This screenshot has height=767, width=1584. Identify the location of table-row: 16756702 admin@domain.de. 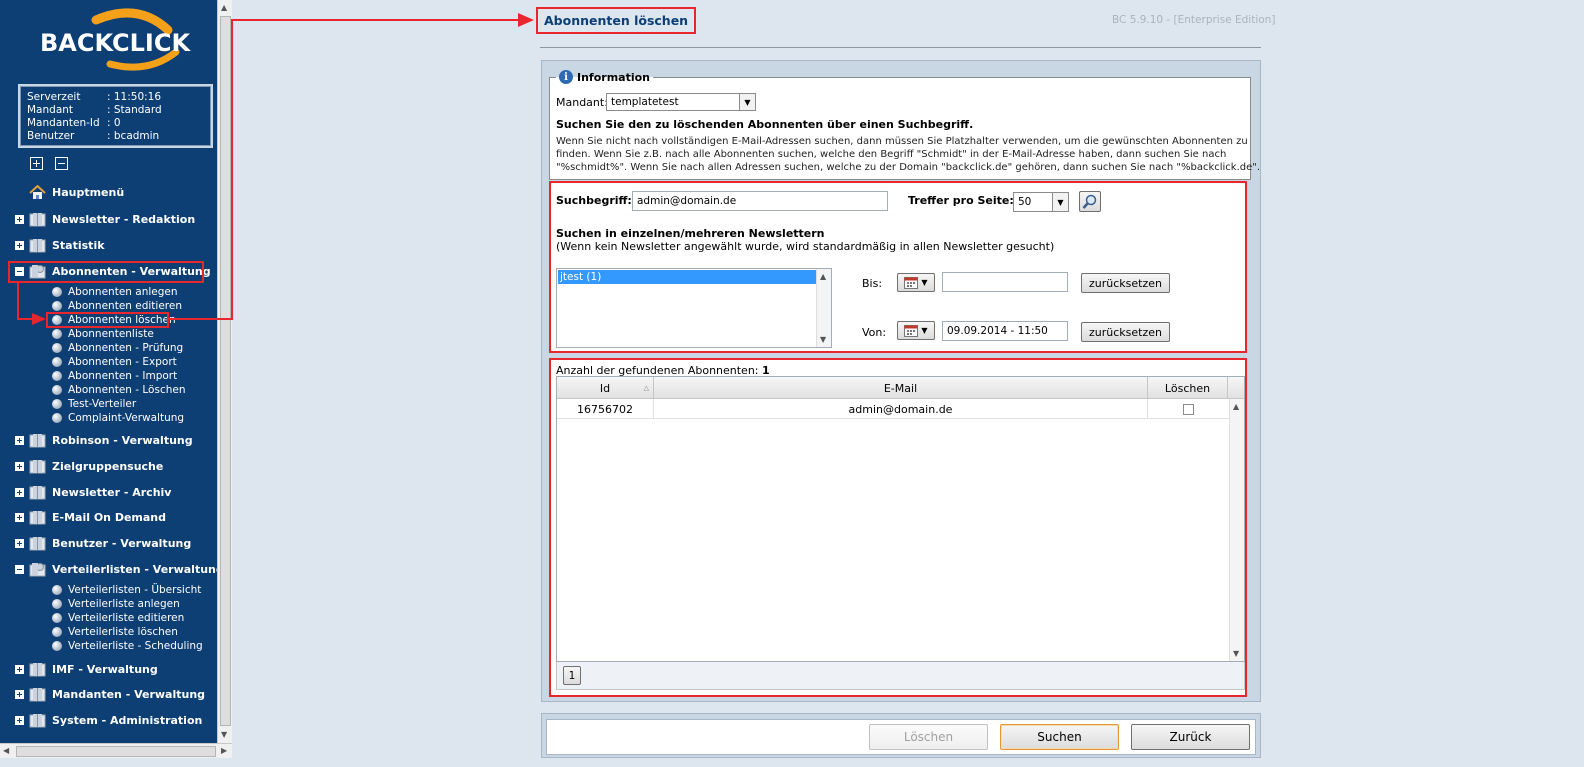
(893, 409).